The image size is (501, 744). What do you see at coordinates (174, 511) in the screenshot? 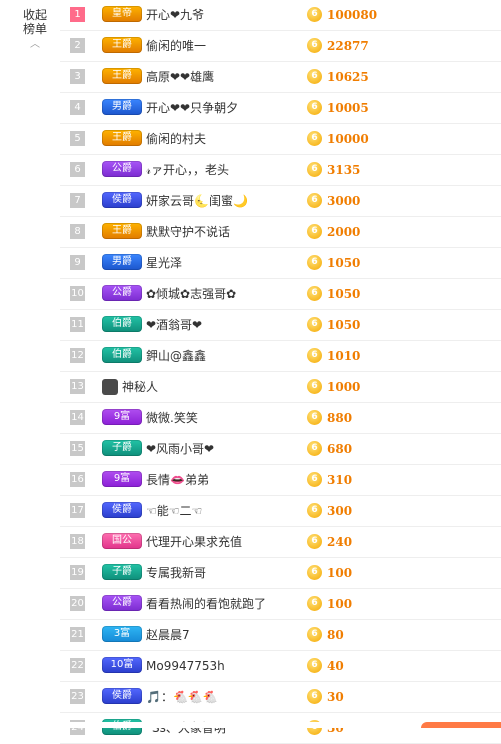
I see `user-name: ☜能☜二☜` at bounding box center [174, 511].